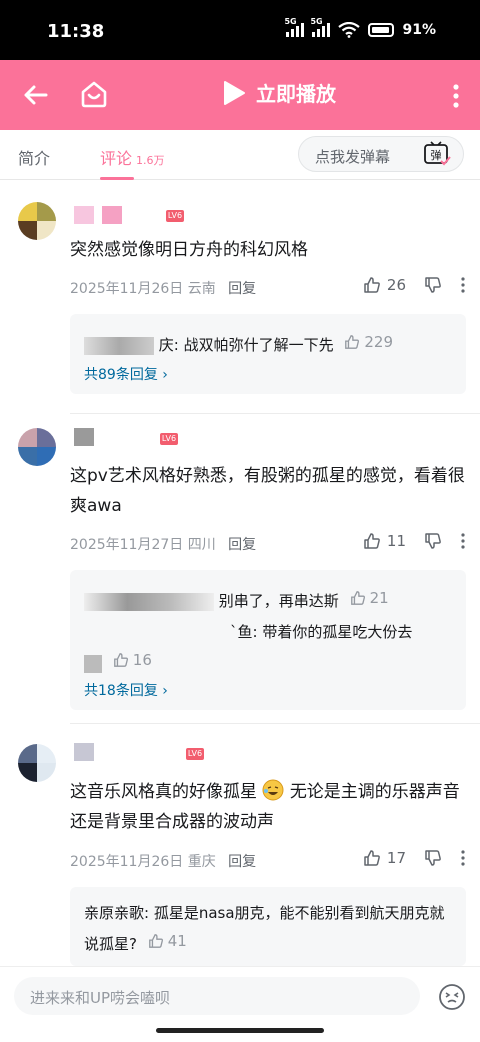 The image size is (480, 1042). I want to click on reply-like: 21, so click(369, 598).